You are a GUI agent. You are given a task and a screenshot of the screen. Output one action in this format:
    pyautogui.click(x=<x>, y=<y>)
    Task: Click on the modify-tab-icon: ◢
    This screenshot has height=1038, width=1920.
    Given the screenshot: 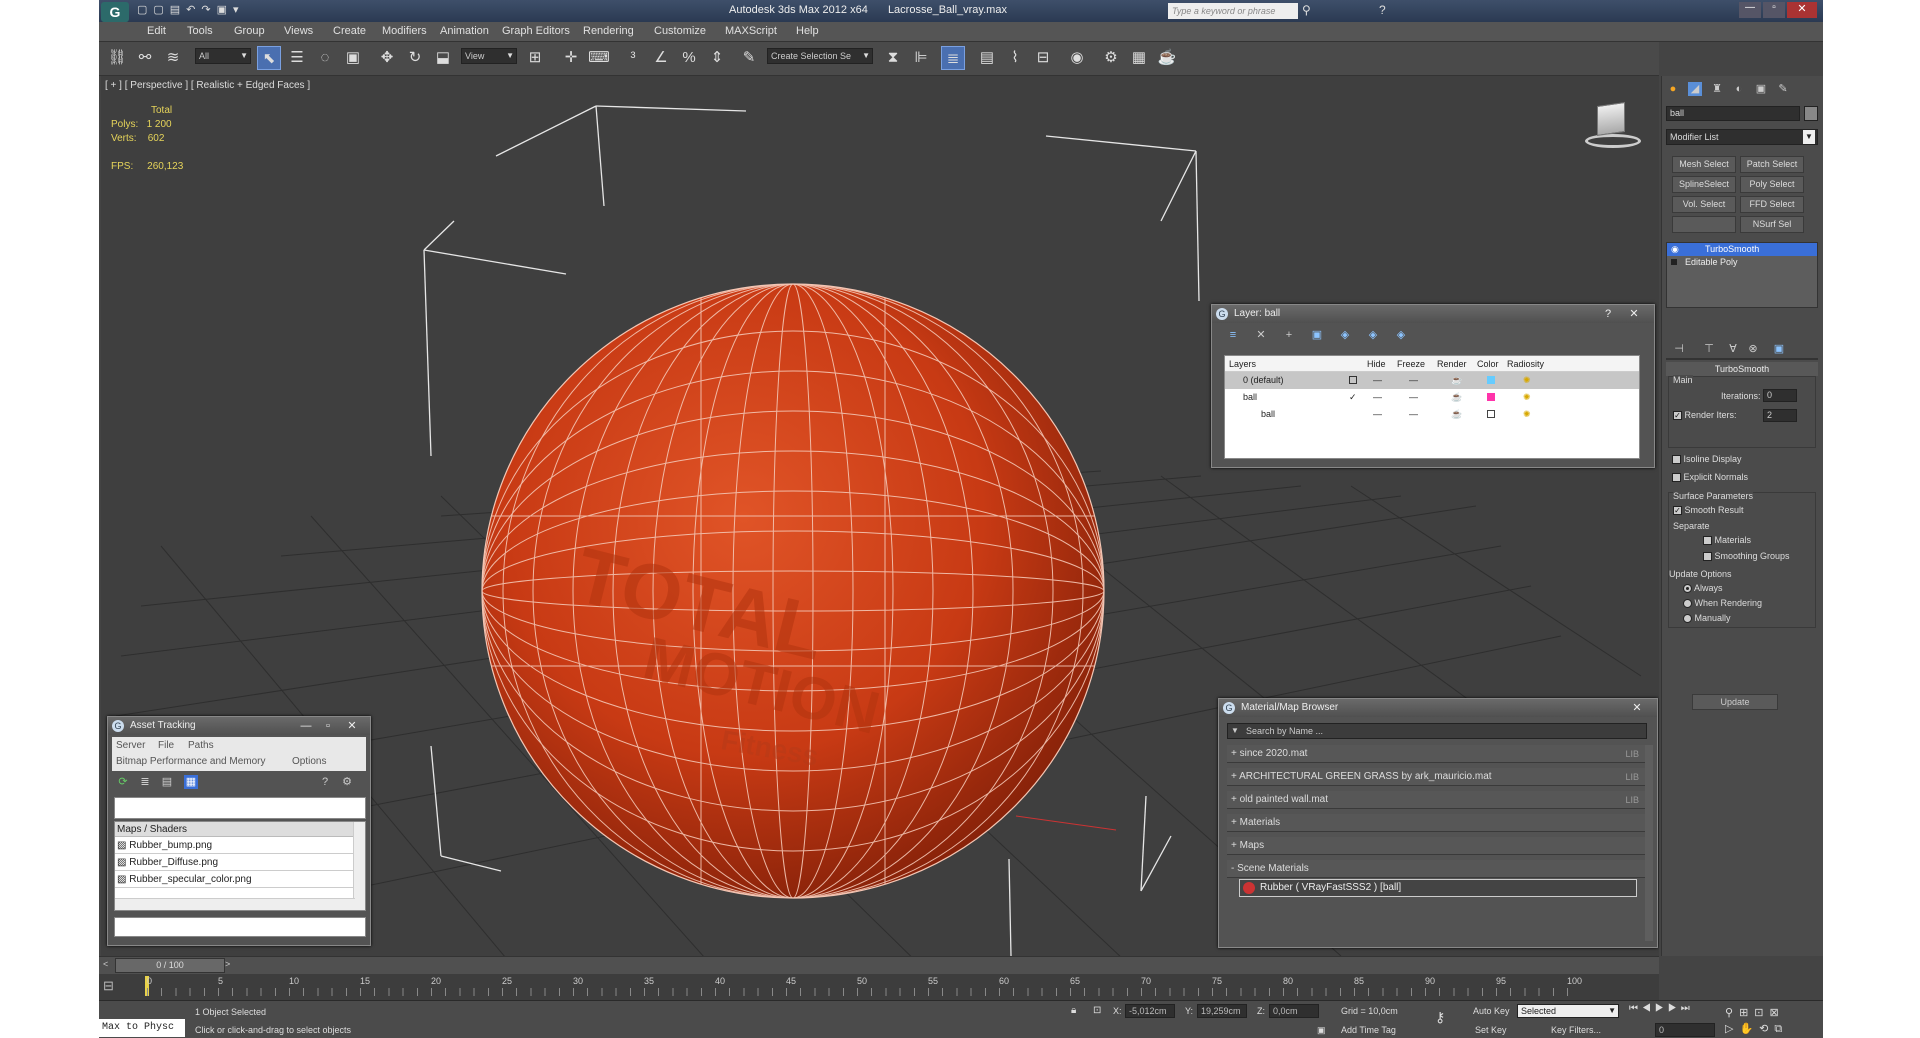 What is the action you would take?
    pyautogui.click(x=1695, y=89)
    